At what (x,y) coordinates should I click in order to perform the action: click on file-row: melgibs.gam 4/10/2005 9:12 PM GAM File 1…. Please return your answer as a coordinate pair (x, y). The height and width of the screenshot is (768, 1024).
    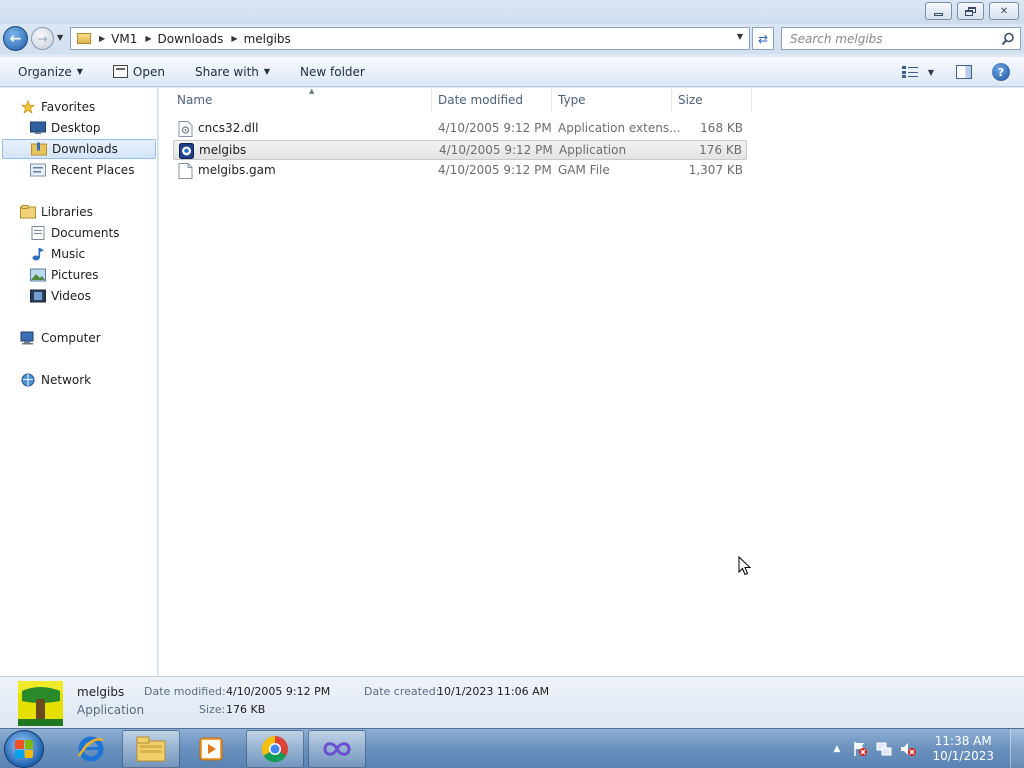
    Looking at the image, I should click on (460, 171).